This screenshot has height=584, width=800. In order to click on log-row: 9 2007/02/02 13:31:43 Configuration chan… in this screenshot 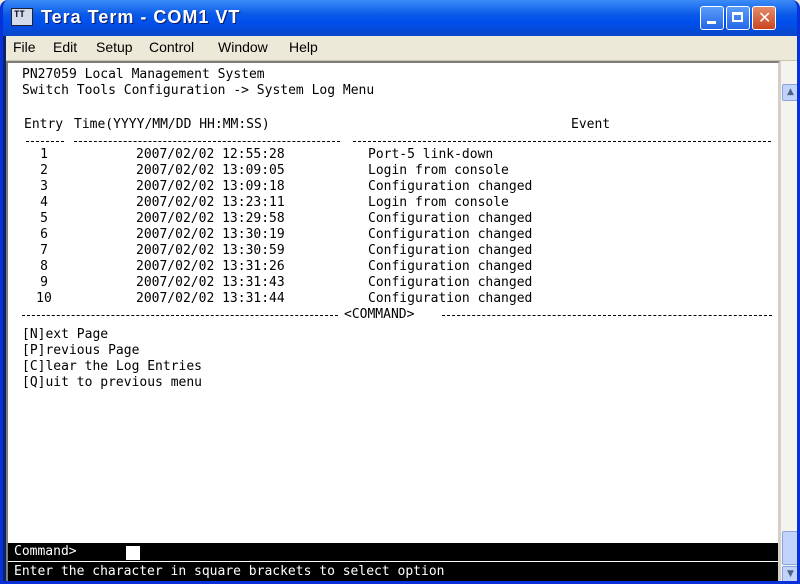, I will do `click(388, 283)`.